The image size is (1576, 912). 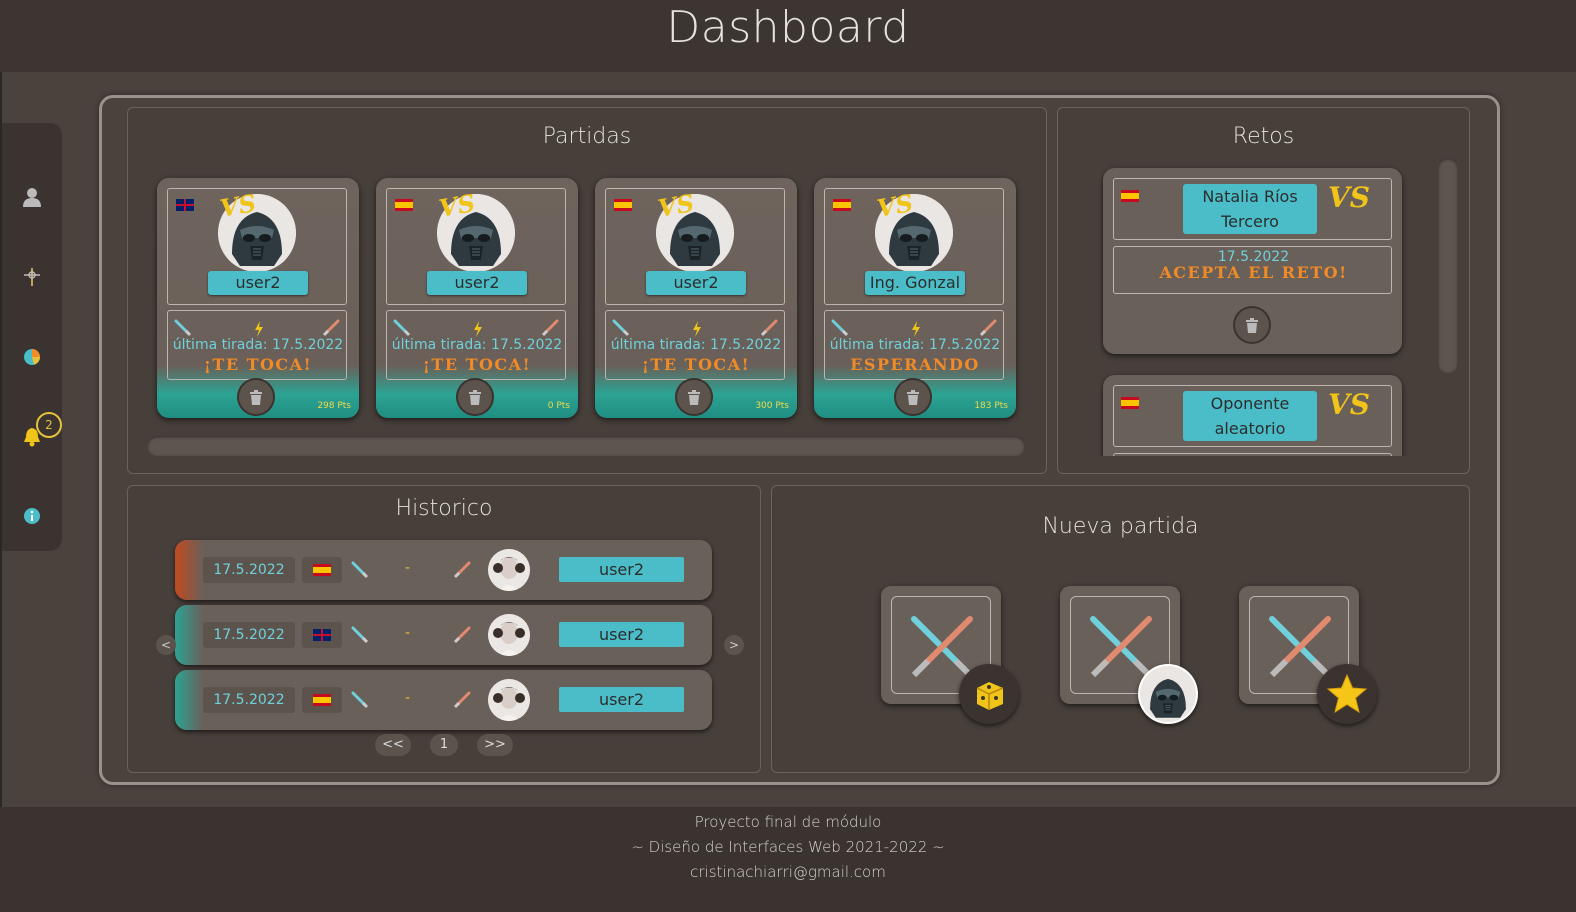 What do you see at coordinates (444, 745) in the screenshot?
I see `page-1-button: 1` at bounding box center [444, 745].